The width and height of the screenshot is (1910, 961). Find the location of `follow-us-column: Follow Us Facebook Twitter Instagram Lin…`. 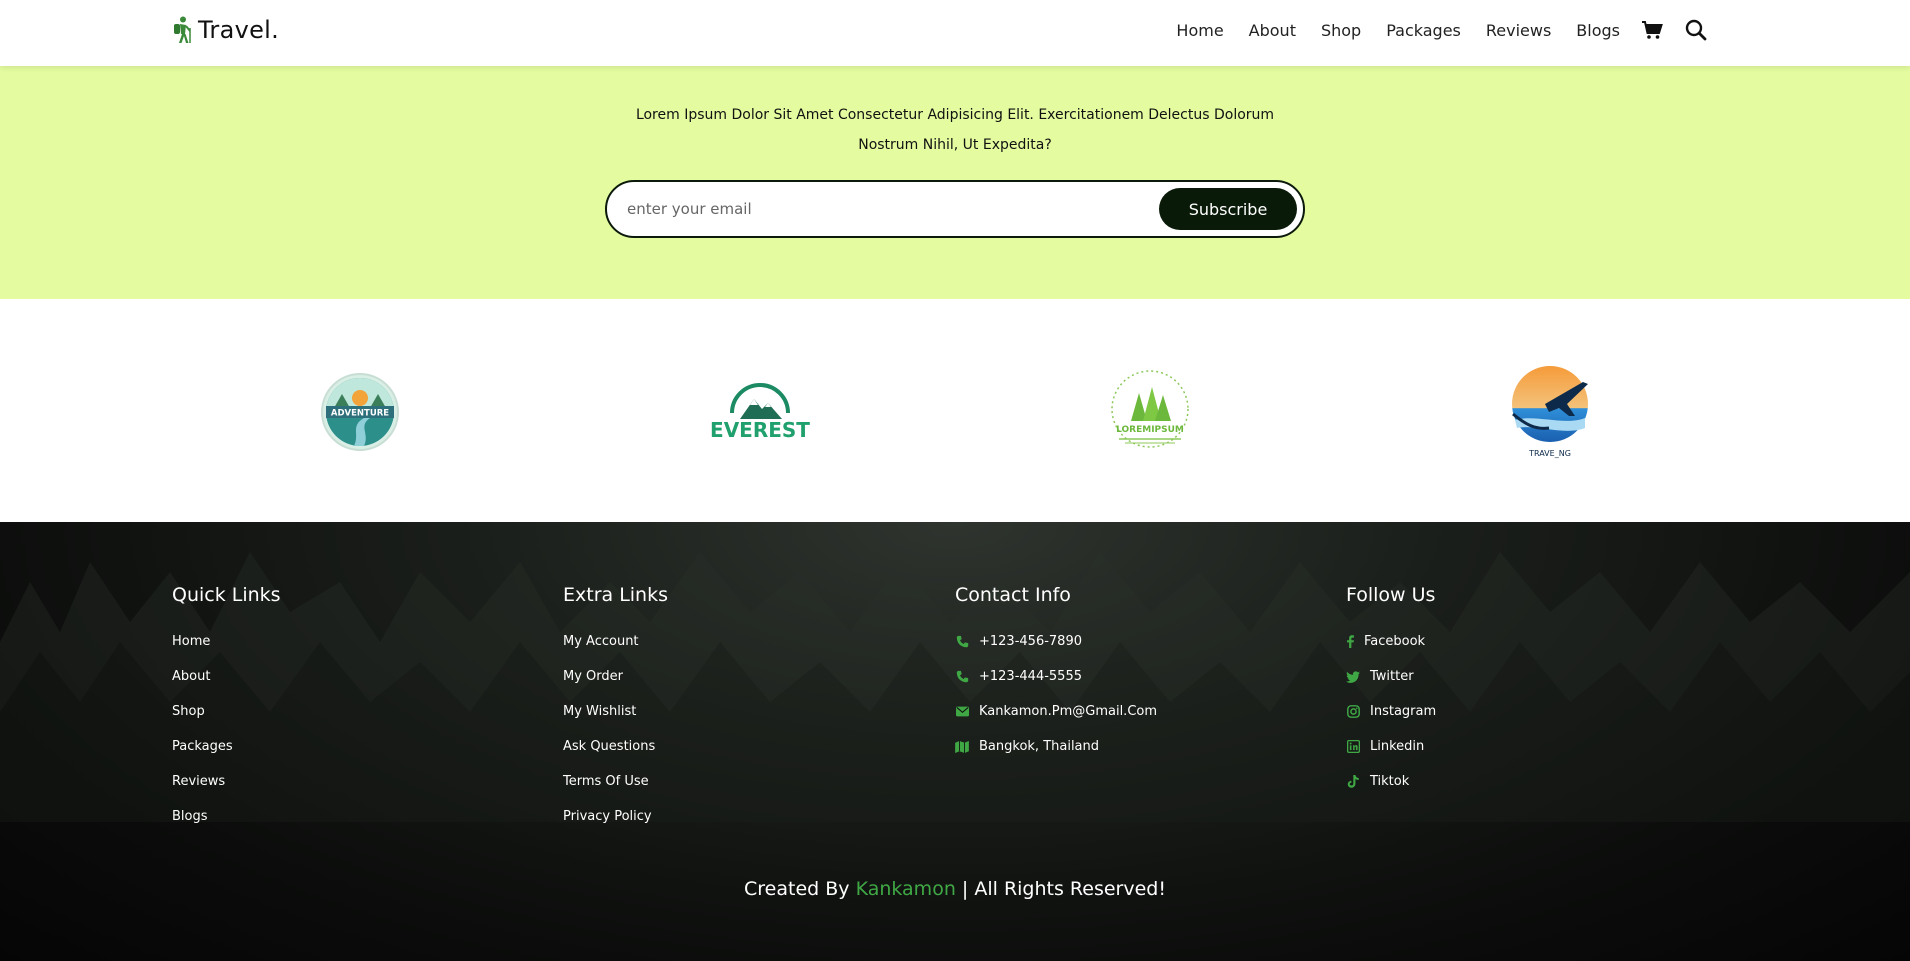

follow-us-column: Follow Us Facebook Twitter Instagram Lin… is located at coordinates (1391, 691).